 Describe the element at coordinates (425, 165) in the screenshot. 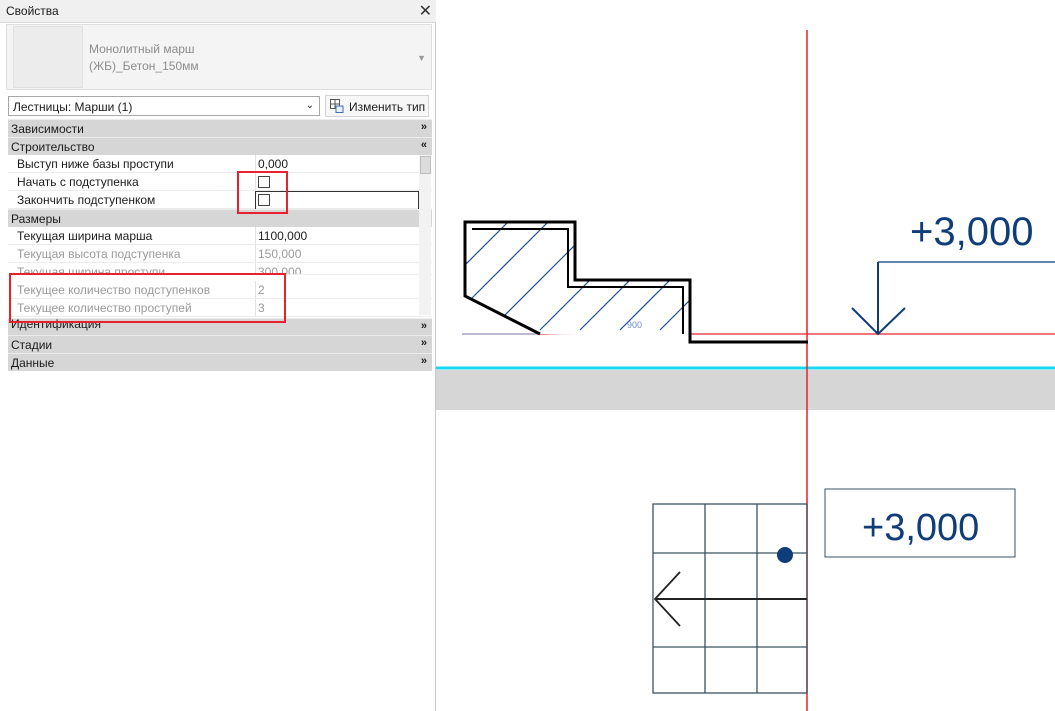

I see `scrollbar-thumb` at that location.